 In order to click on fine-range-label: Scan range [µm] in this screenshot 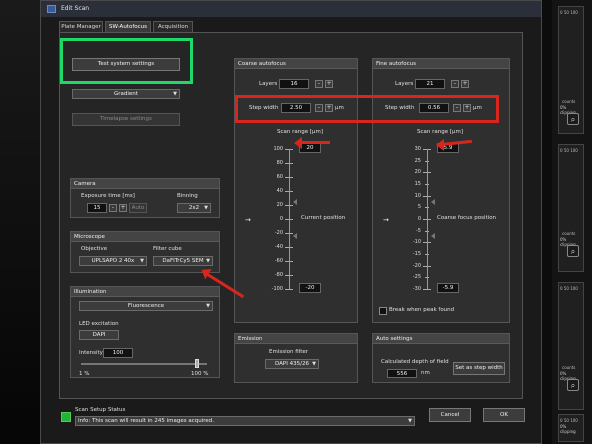, I will do `click(440, 132)`.